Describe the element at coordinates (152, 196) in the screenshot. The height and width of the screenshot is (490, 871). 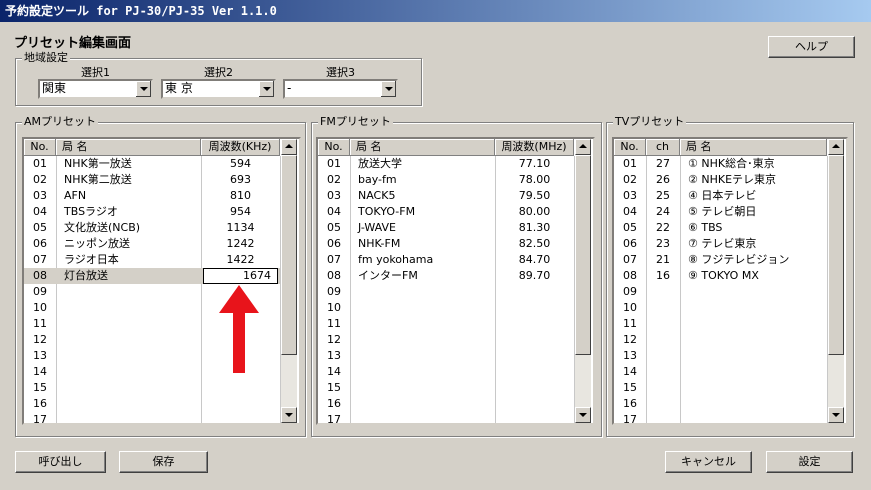
I see `am-table-row: 03 AFN 810` at that location.